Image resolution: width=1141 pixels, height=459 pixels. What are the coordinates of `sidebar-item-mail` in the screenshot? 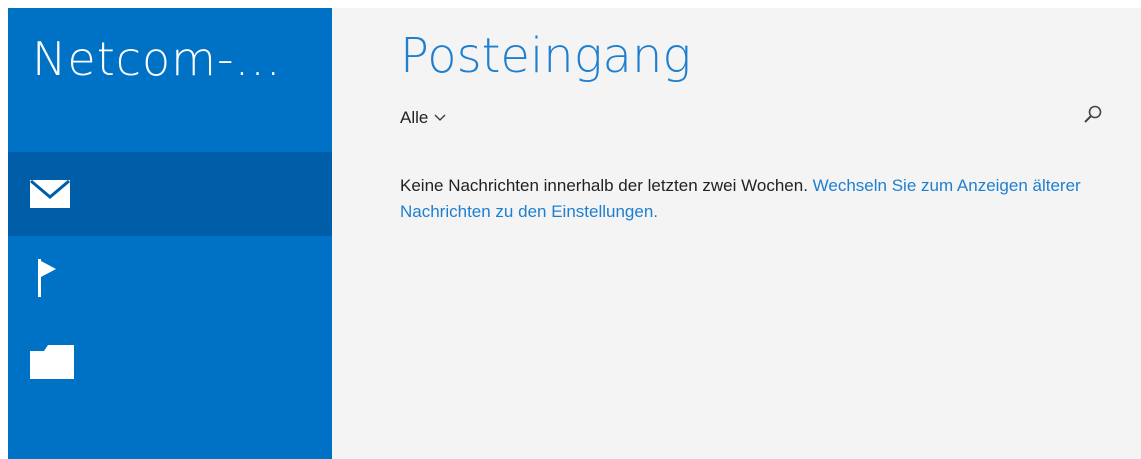 It's located at (170, 194).